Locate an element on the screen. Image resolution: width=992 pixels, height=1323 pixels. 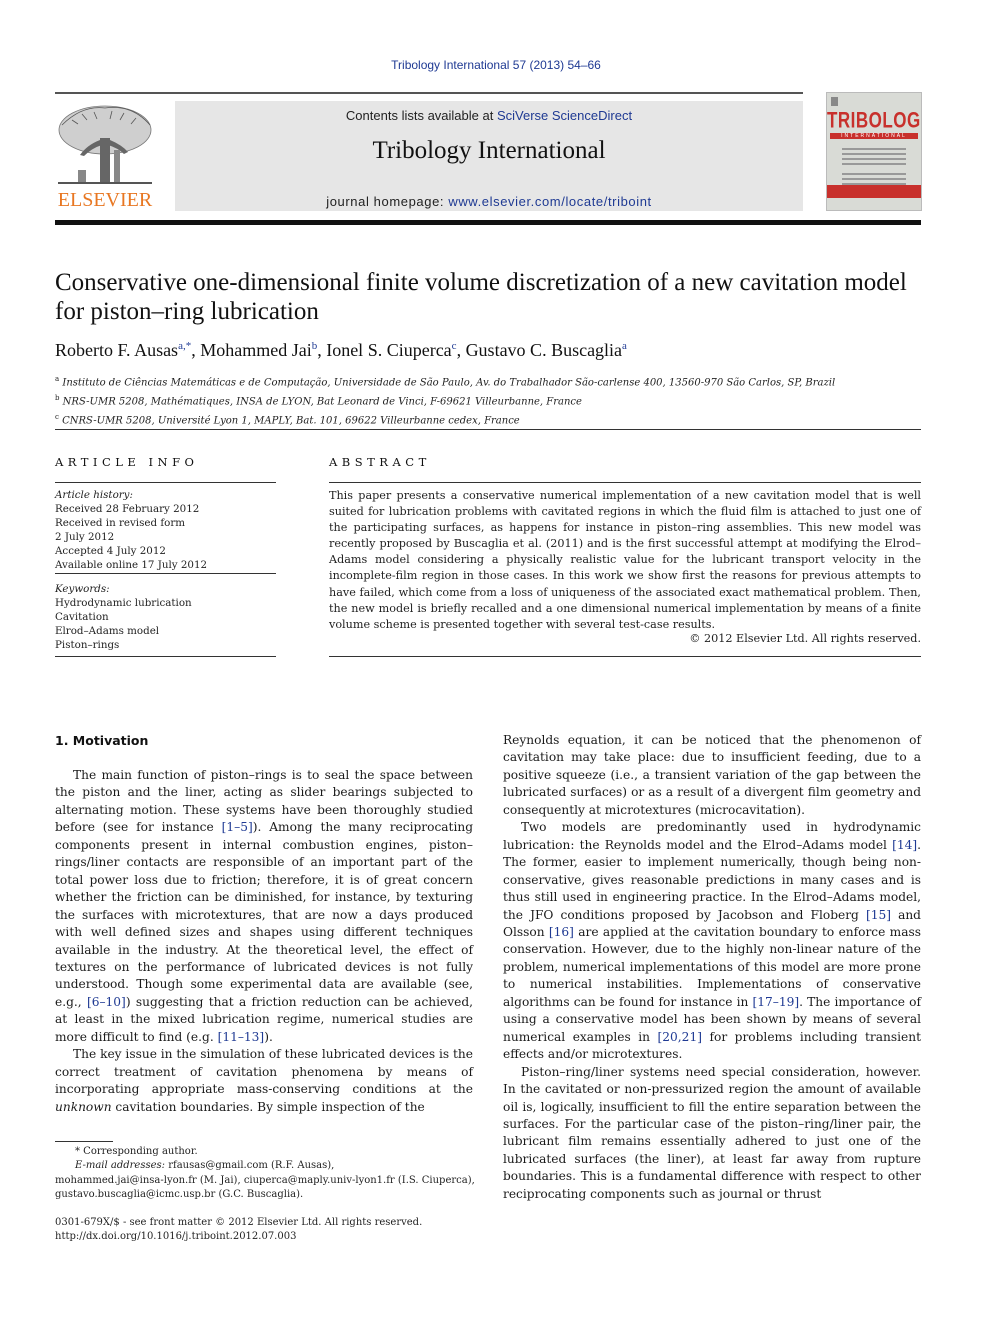
contents-prefix: Contents lists available at is located at coordinates (421, 115).